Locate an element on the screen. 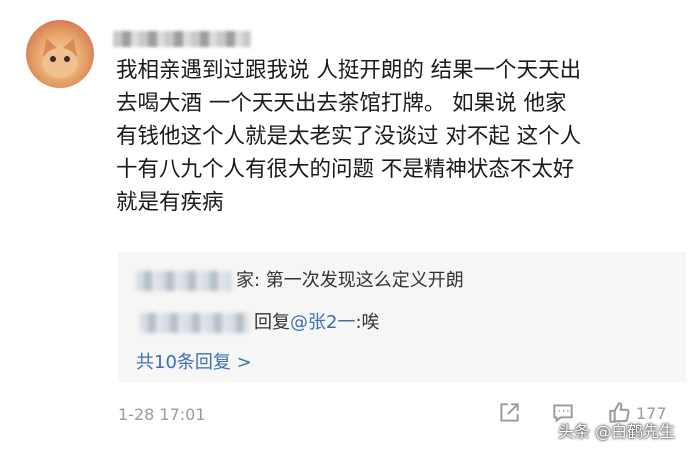 This screenshot has height=451, width=700. comment-line: 有钱他这个人就是太老实了没谈过 对不起 这个人 is located at coordinates (349, 136).